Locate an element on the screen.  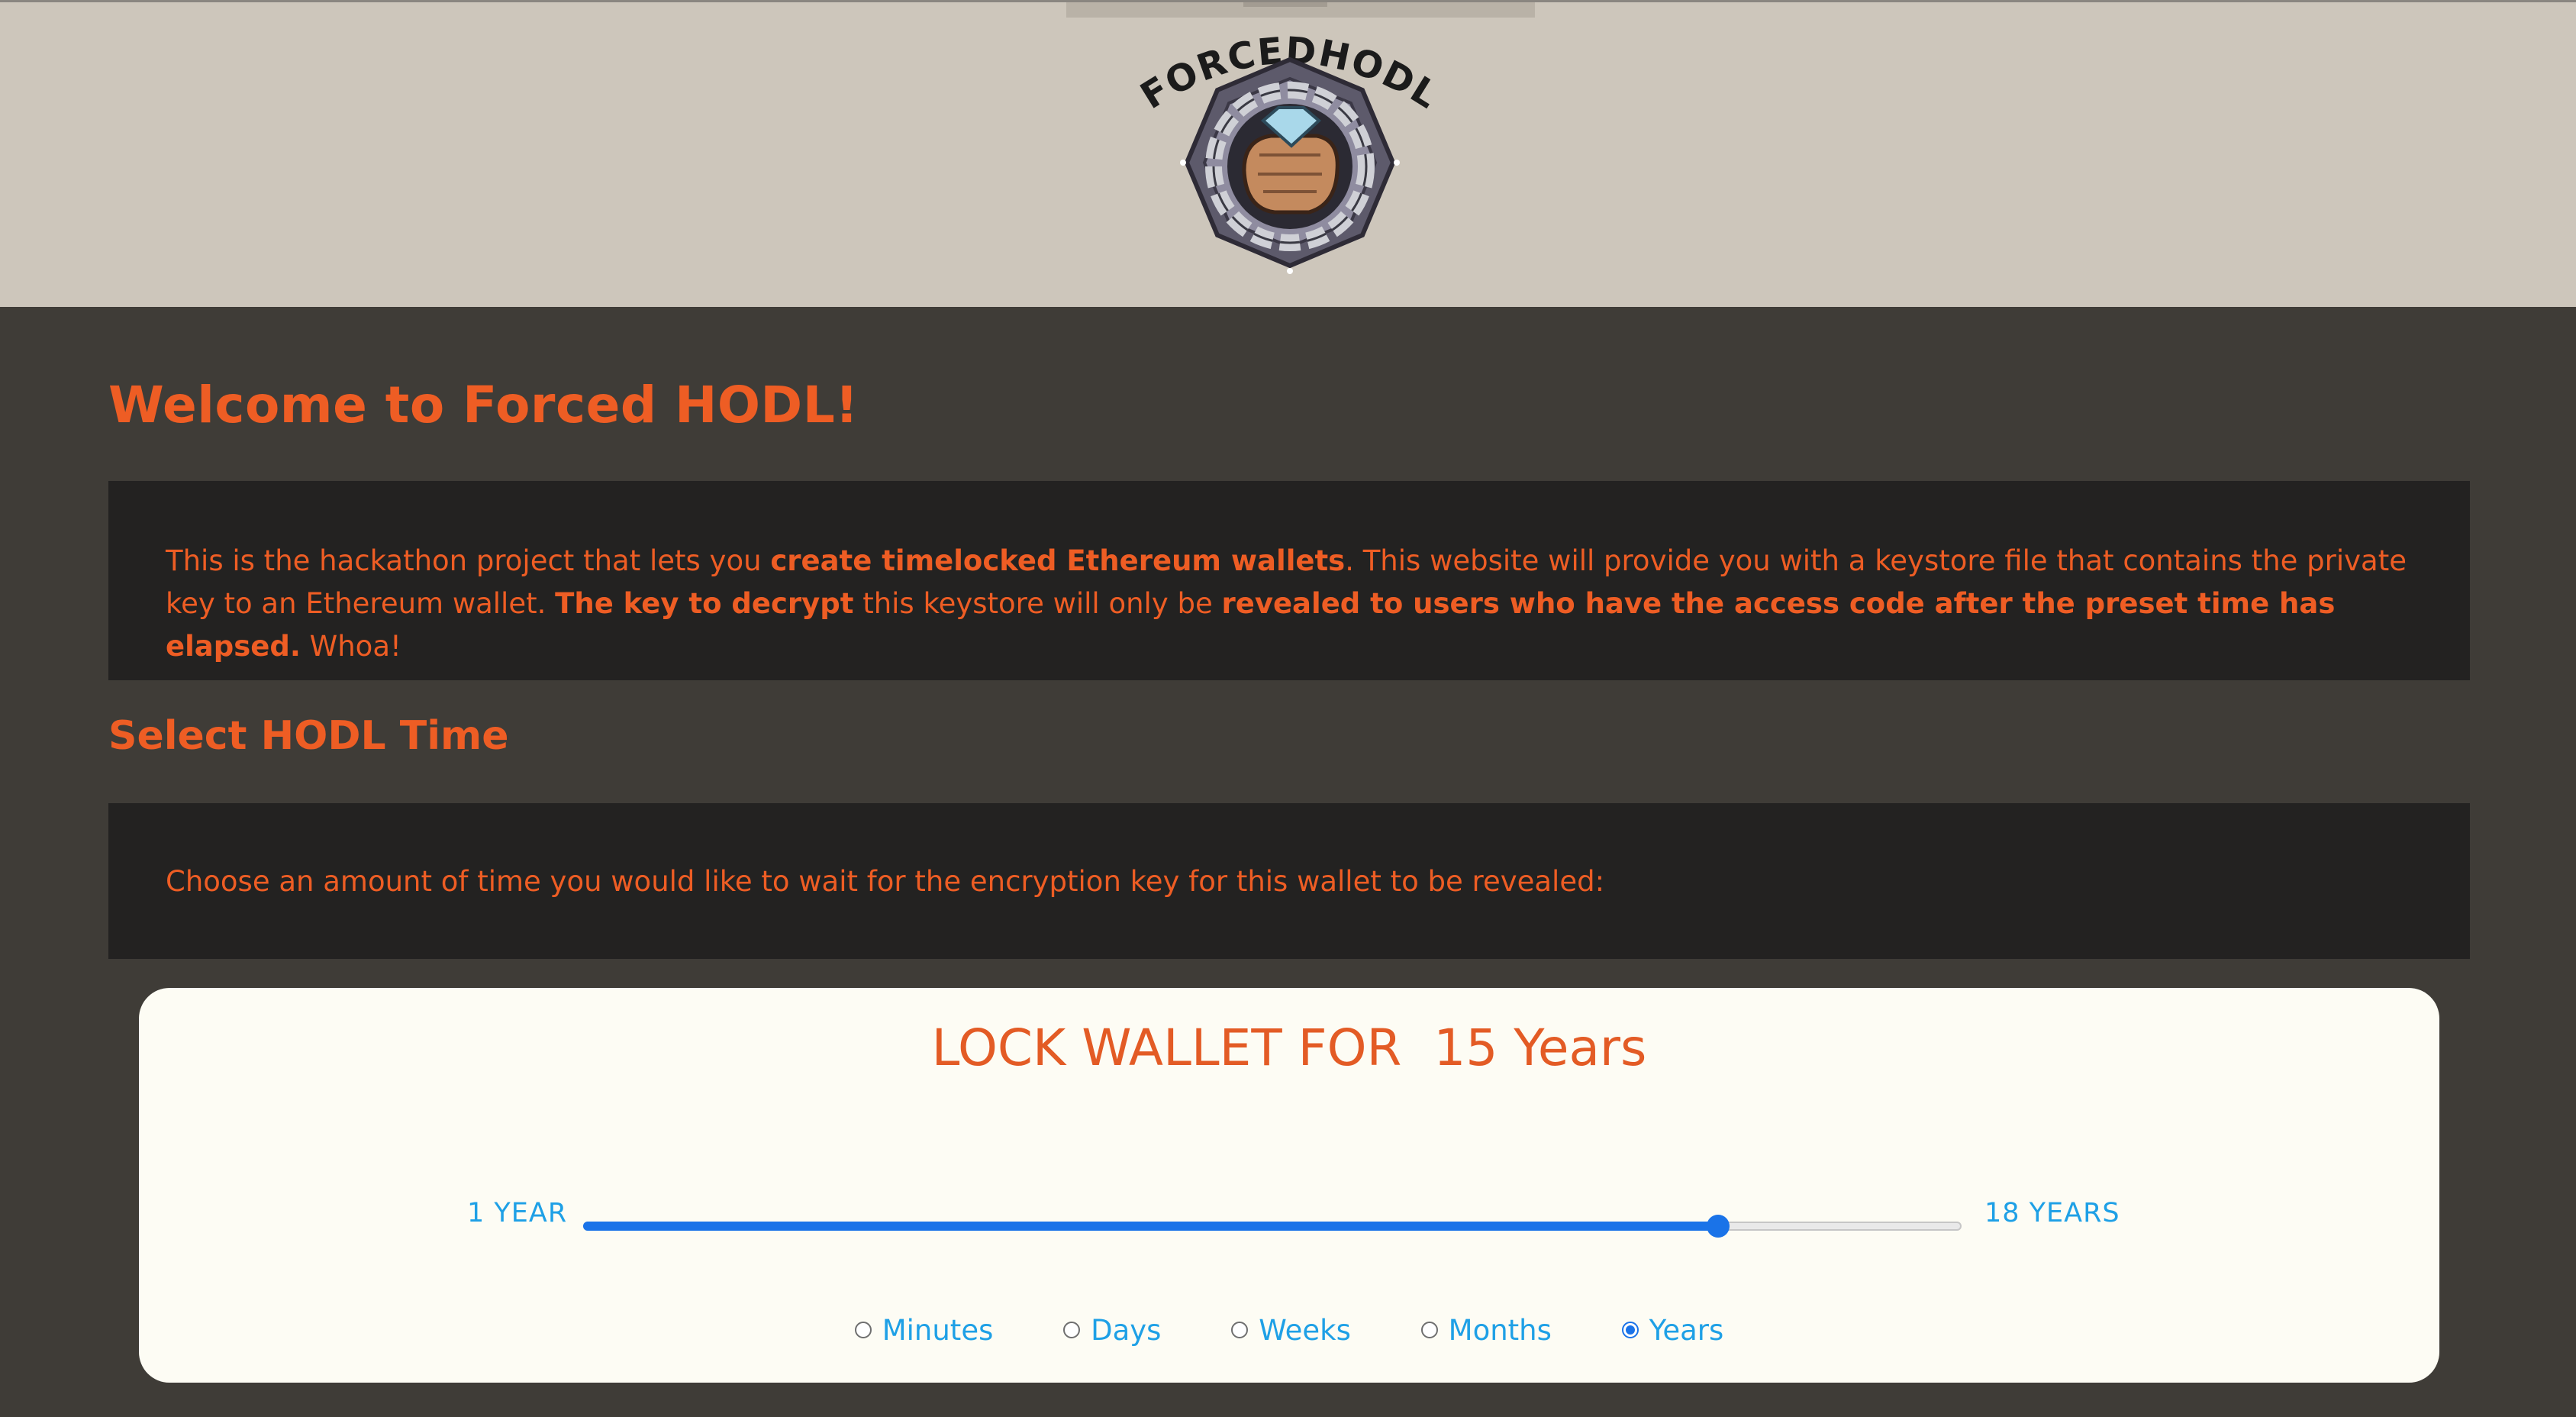
slider-fill is located at coordinates (1151, 1226).